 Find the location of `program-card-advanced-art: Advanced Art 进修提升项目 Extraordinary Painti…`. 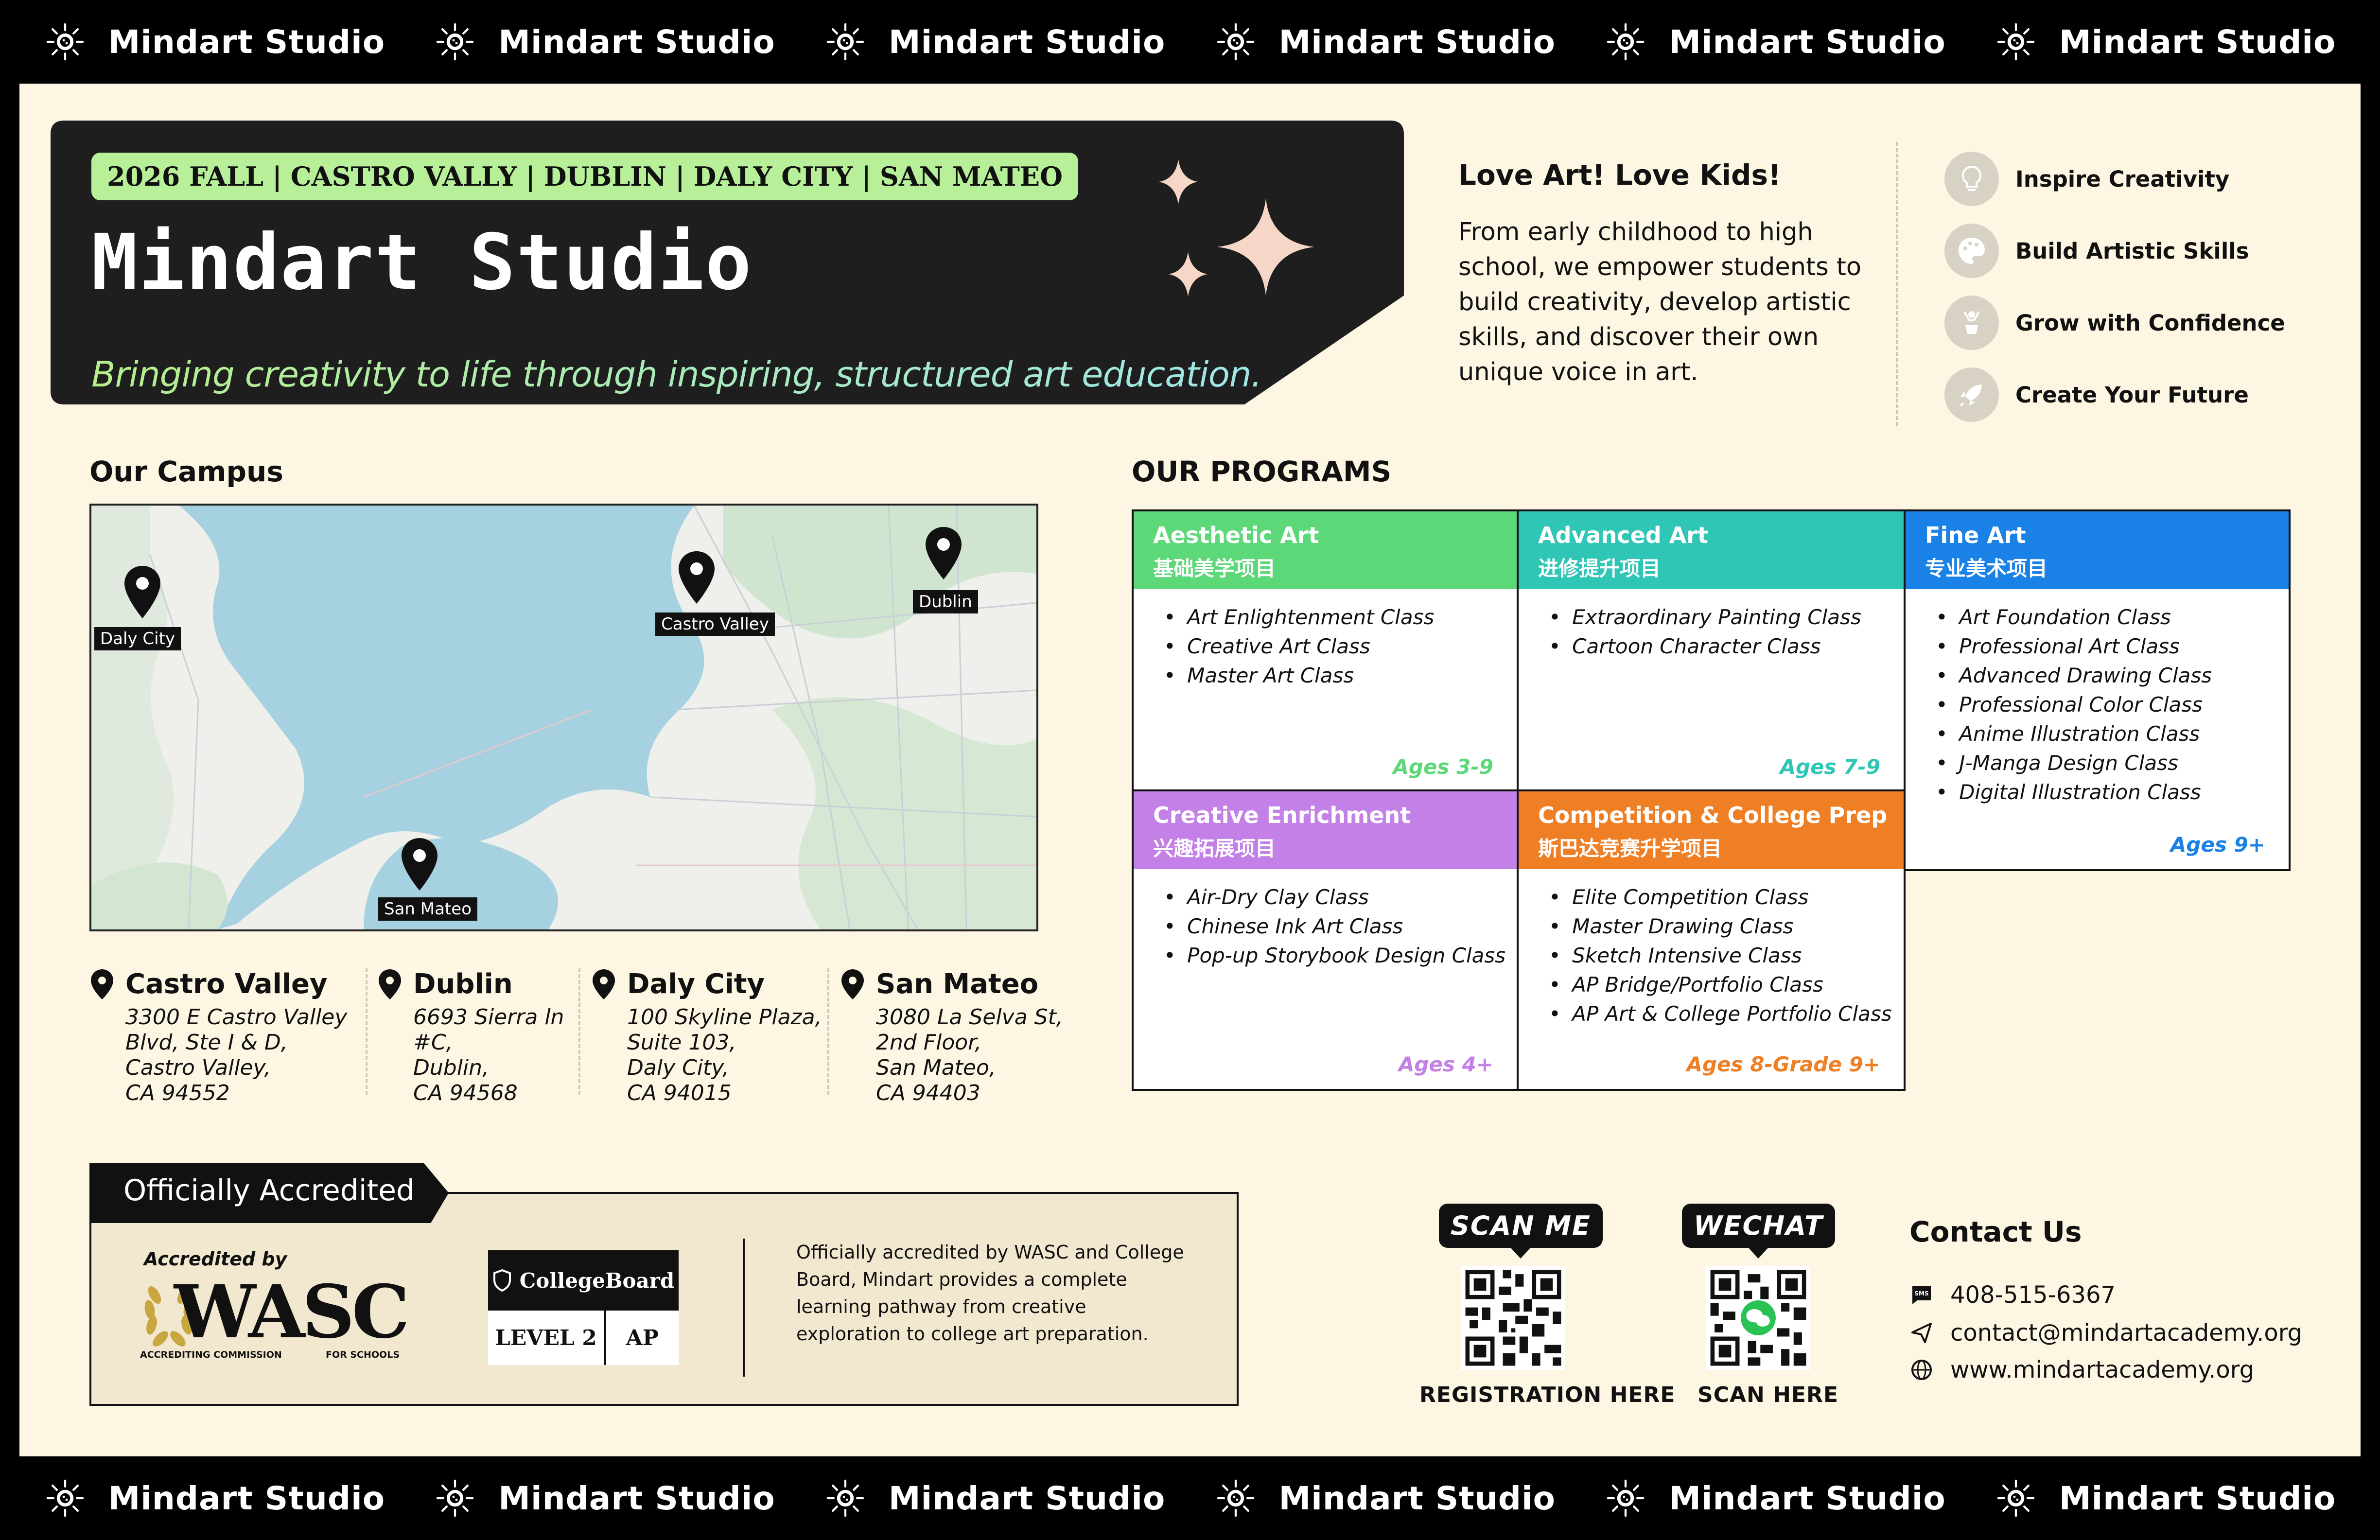

program-card-advanced-art: Advanced Art 进修提升项目 Extraordinary Painti… is located at coordinates (1711, 651).